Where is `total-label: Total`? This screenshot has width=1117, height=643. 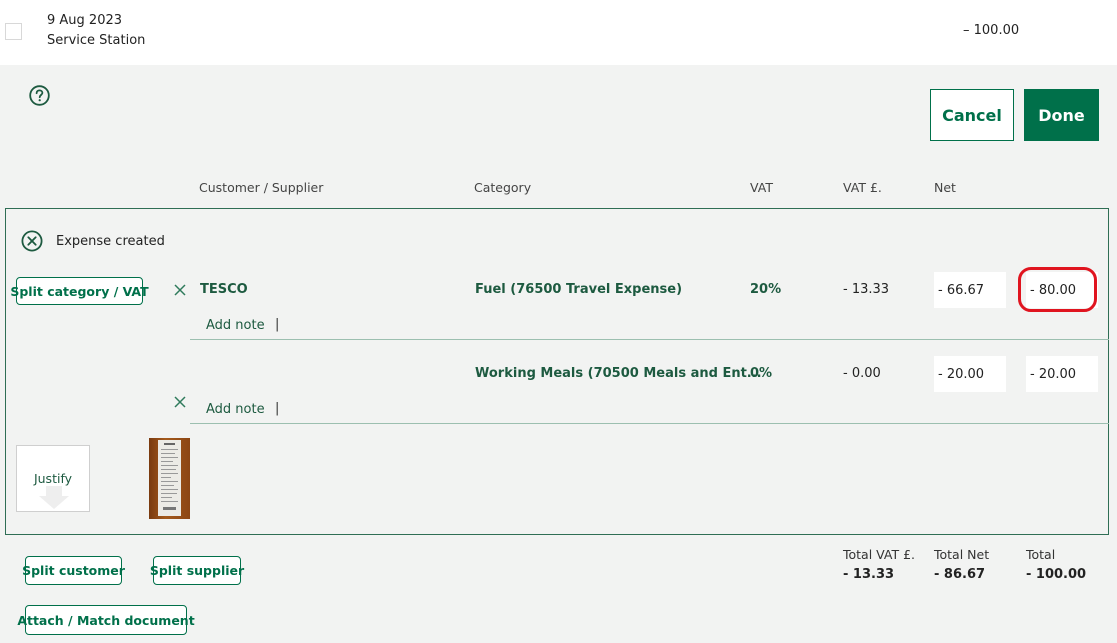
total-label: Total is located at coordinates (1041, 554).